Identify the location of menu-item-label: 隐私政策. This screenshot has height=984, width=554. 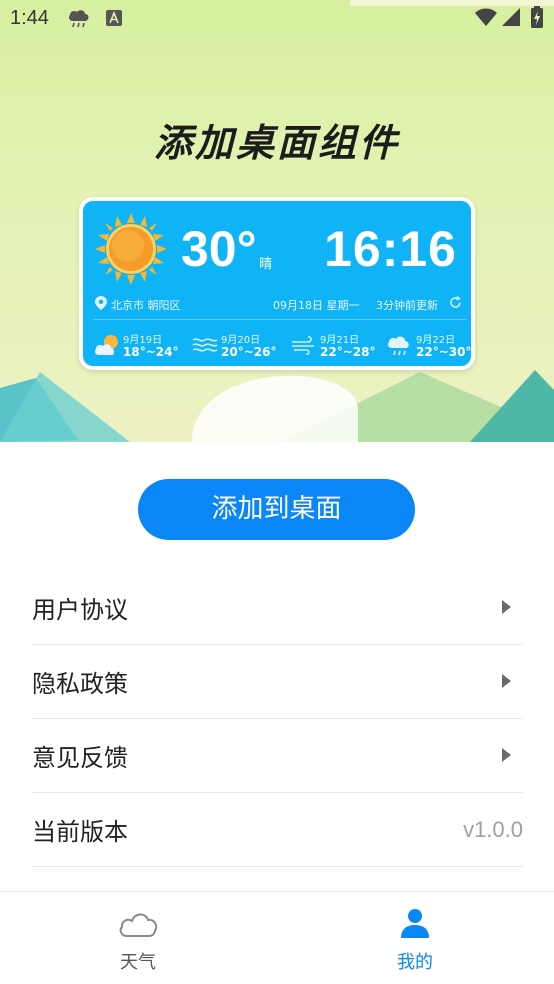
(80, 684).